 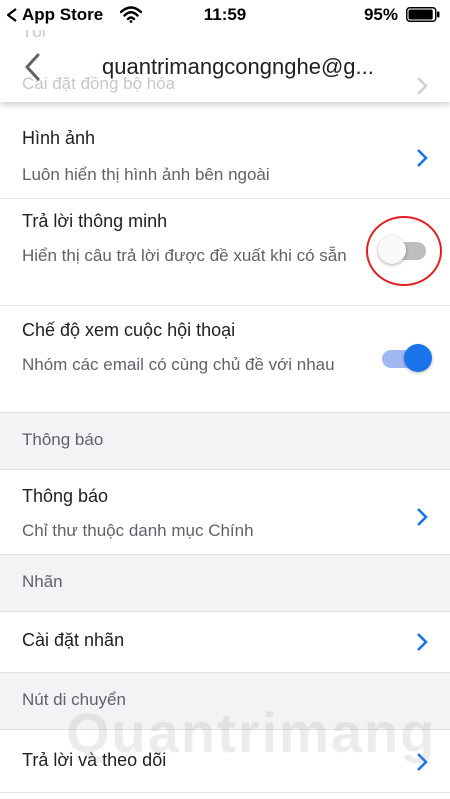 I want to click on watermark-logo: Quantrimang, so click(x=251, y=732).